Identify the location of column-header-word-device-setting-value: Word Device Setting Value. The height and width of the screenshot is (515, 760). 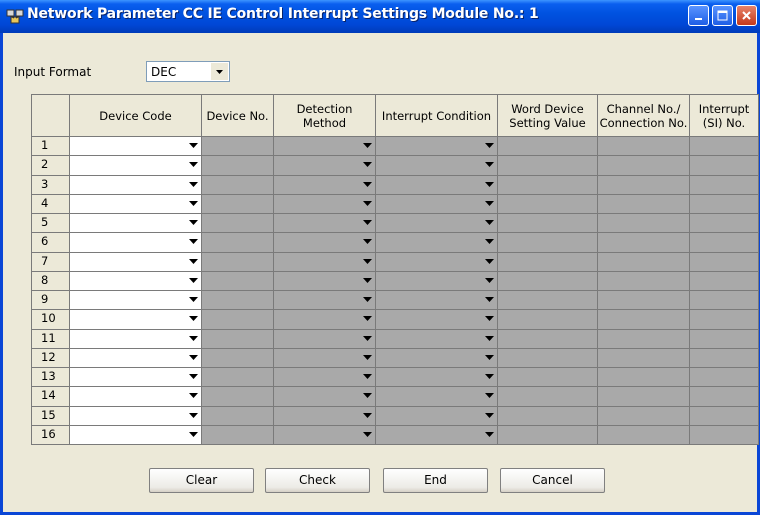
(548, 116).